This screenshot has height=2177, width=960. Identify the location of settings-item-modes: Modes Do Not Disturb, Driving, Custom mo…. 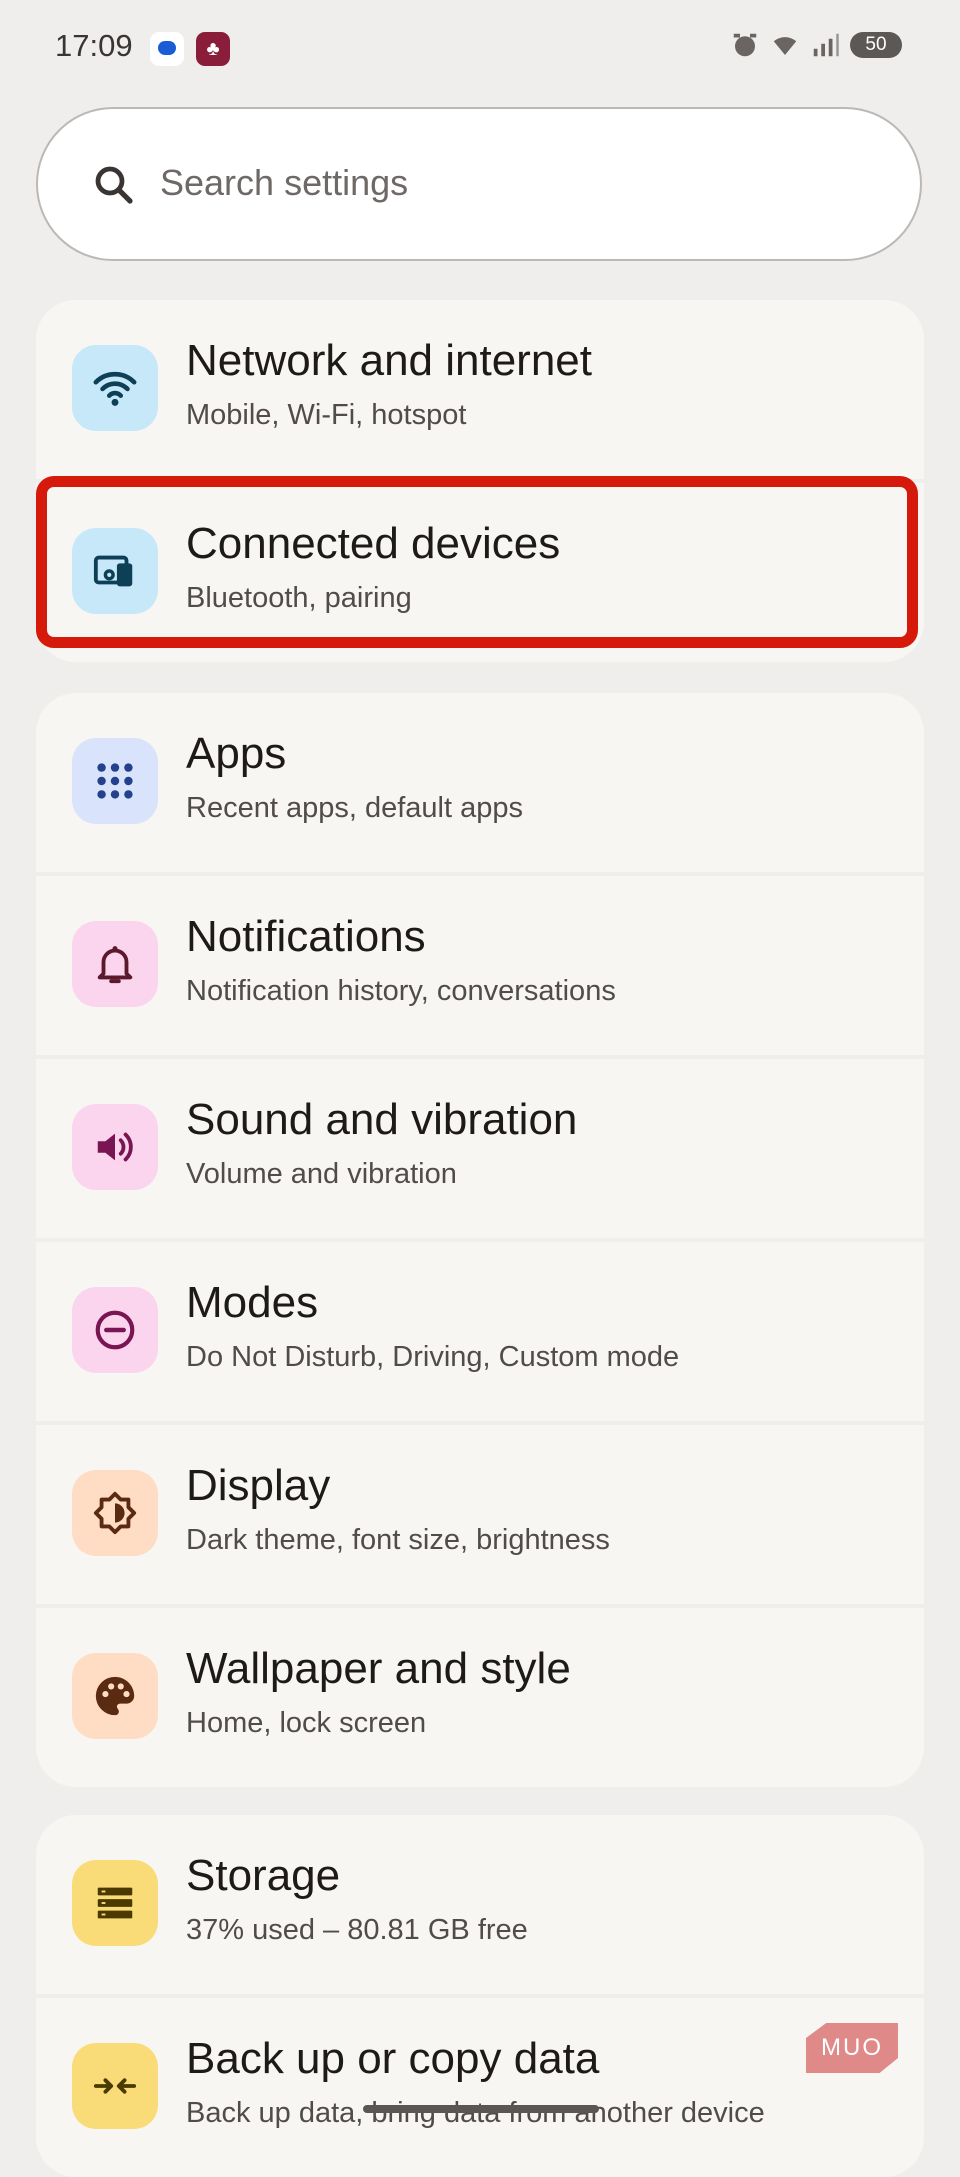
(480, 1331).